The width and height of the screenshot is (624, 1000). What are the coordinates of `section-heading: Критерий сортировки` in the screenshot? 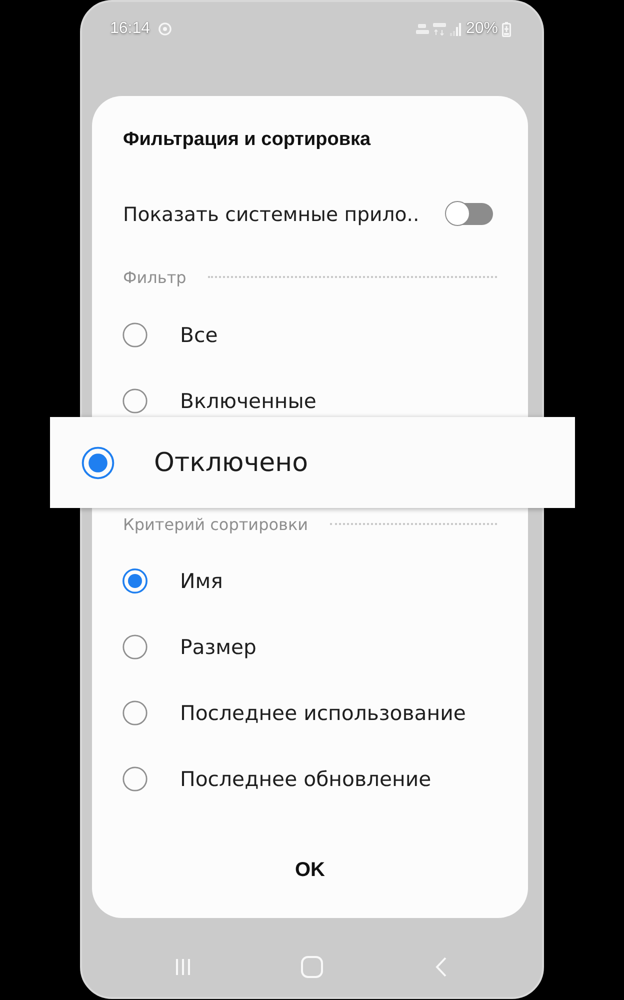 It's located at (215, 524).